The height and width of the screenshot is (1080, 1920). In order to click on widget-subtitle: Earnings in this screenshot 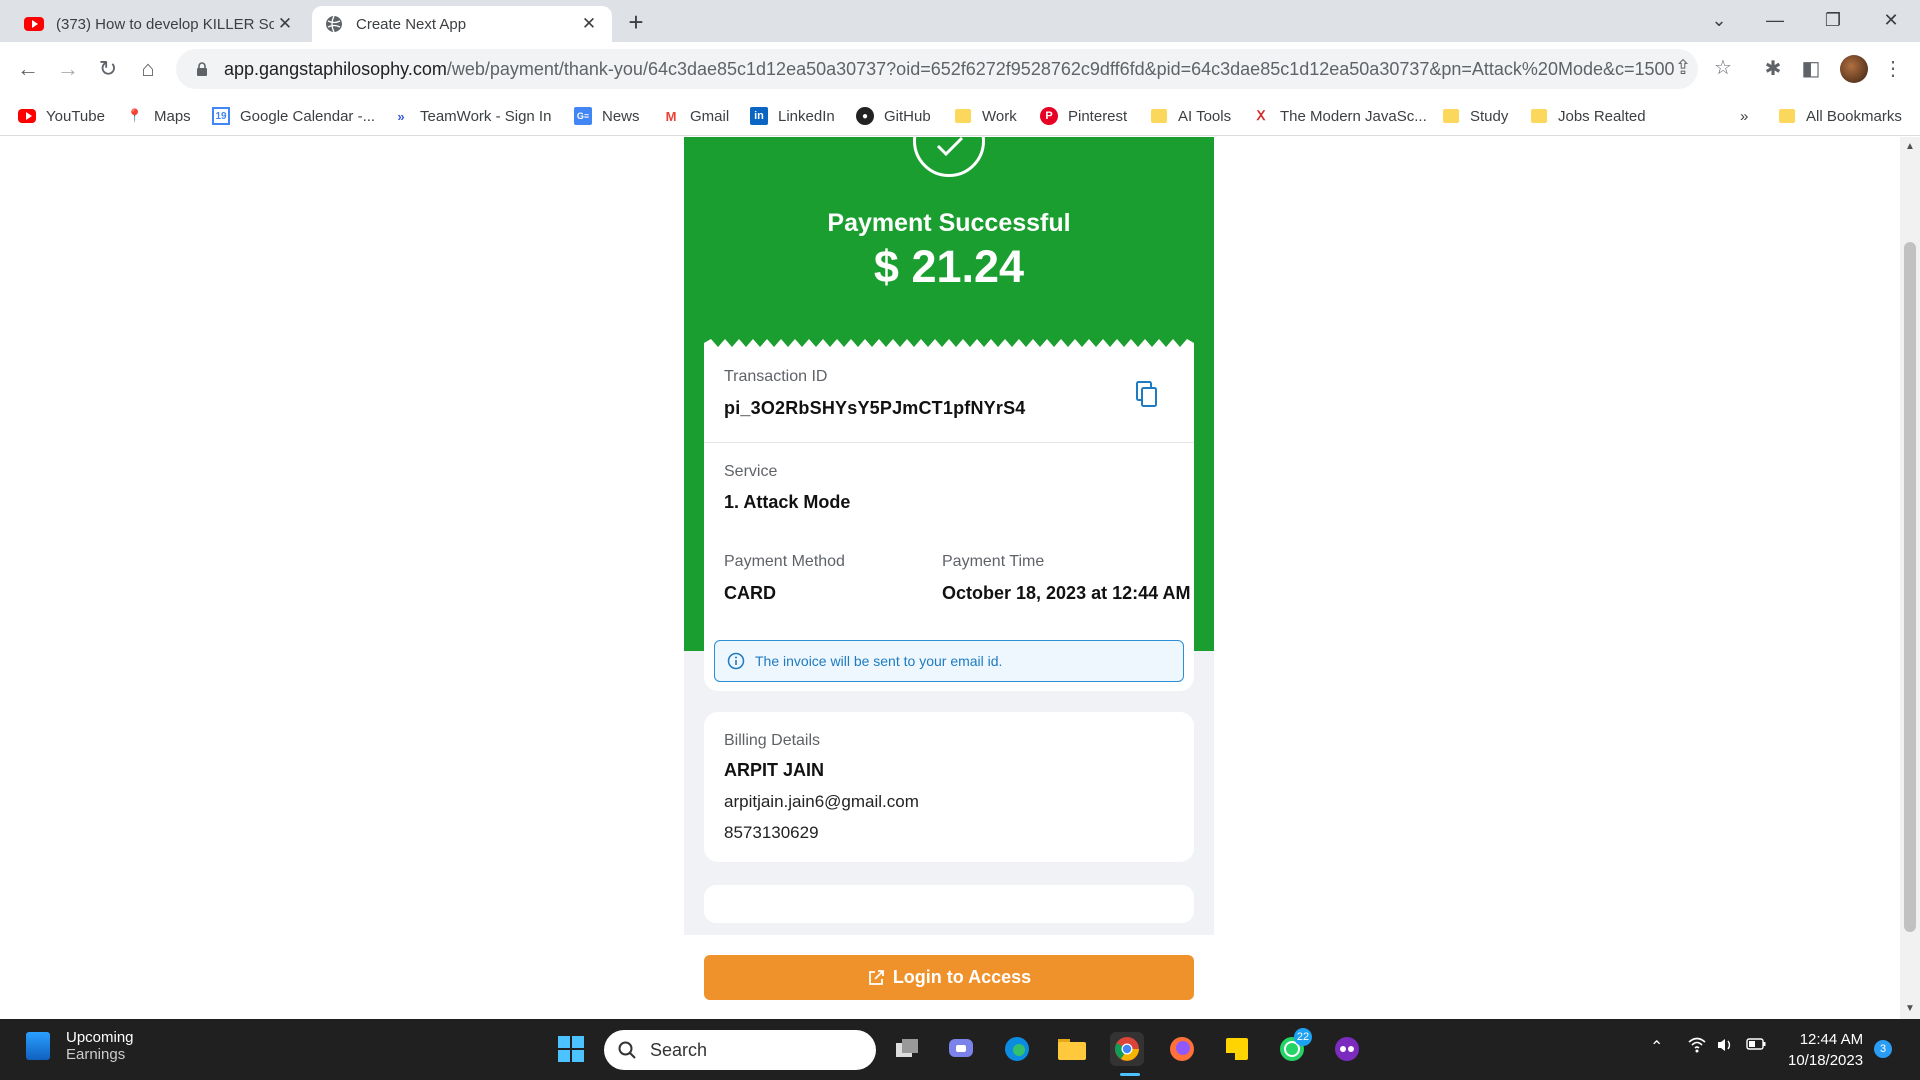, I will do `click(96, 1054)`.